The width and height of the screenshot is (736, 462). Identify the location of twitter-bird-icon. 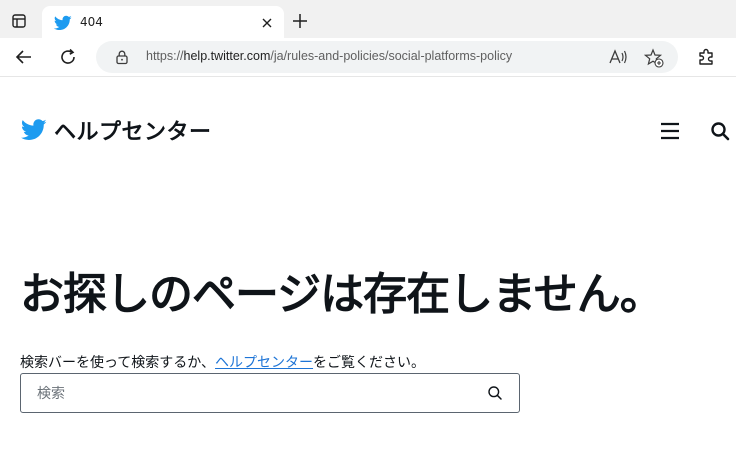
(62, 23).